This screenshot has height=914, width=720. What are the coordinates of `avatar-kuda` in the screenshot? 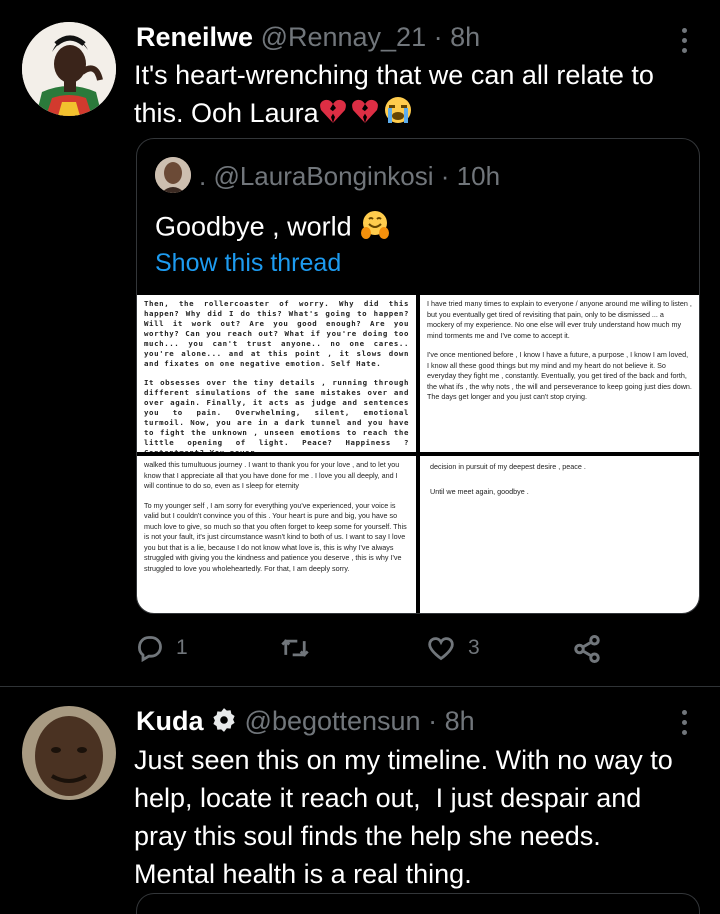 It's located at (69, 753).